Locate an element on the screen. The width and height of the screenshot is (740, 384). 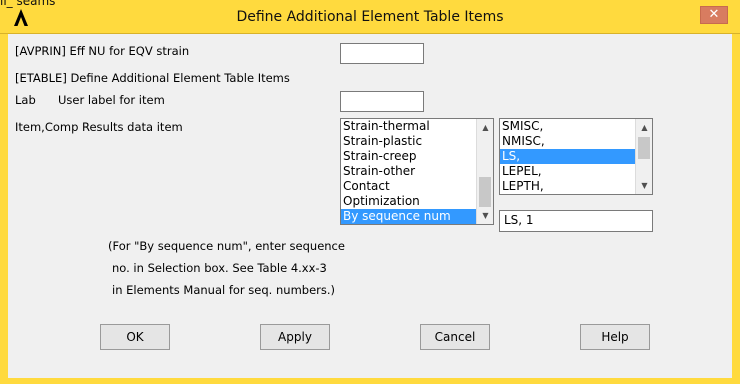
item-list-item: Strain-creep is located at coordinates (417, 156).